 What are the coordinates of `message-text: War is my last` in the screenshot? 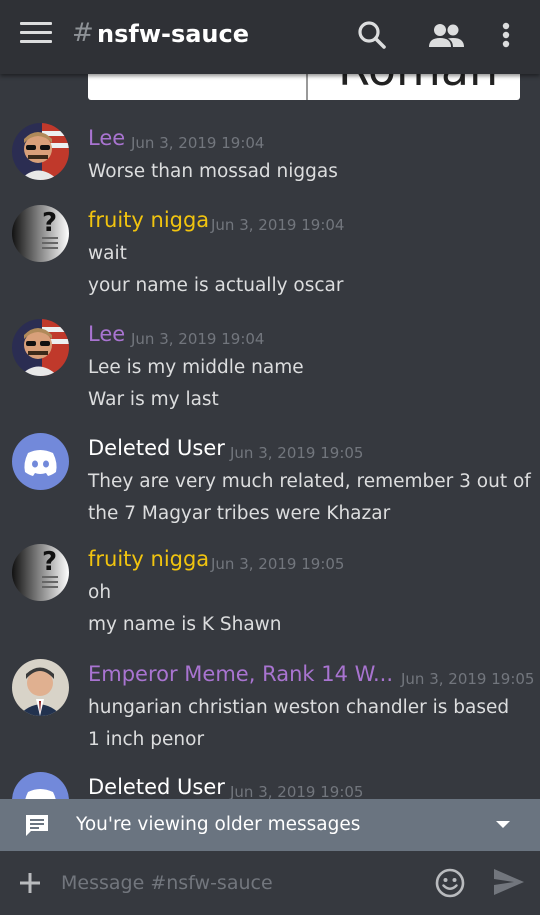 It's located at (153, 399).